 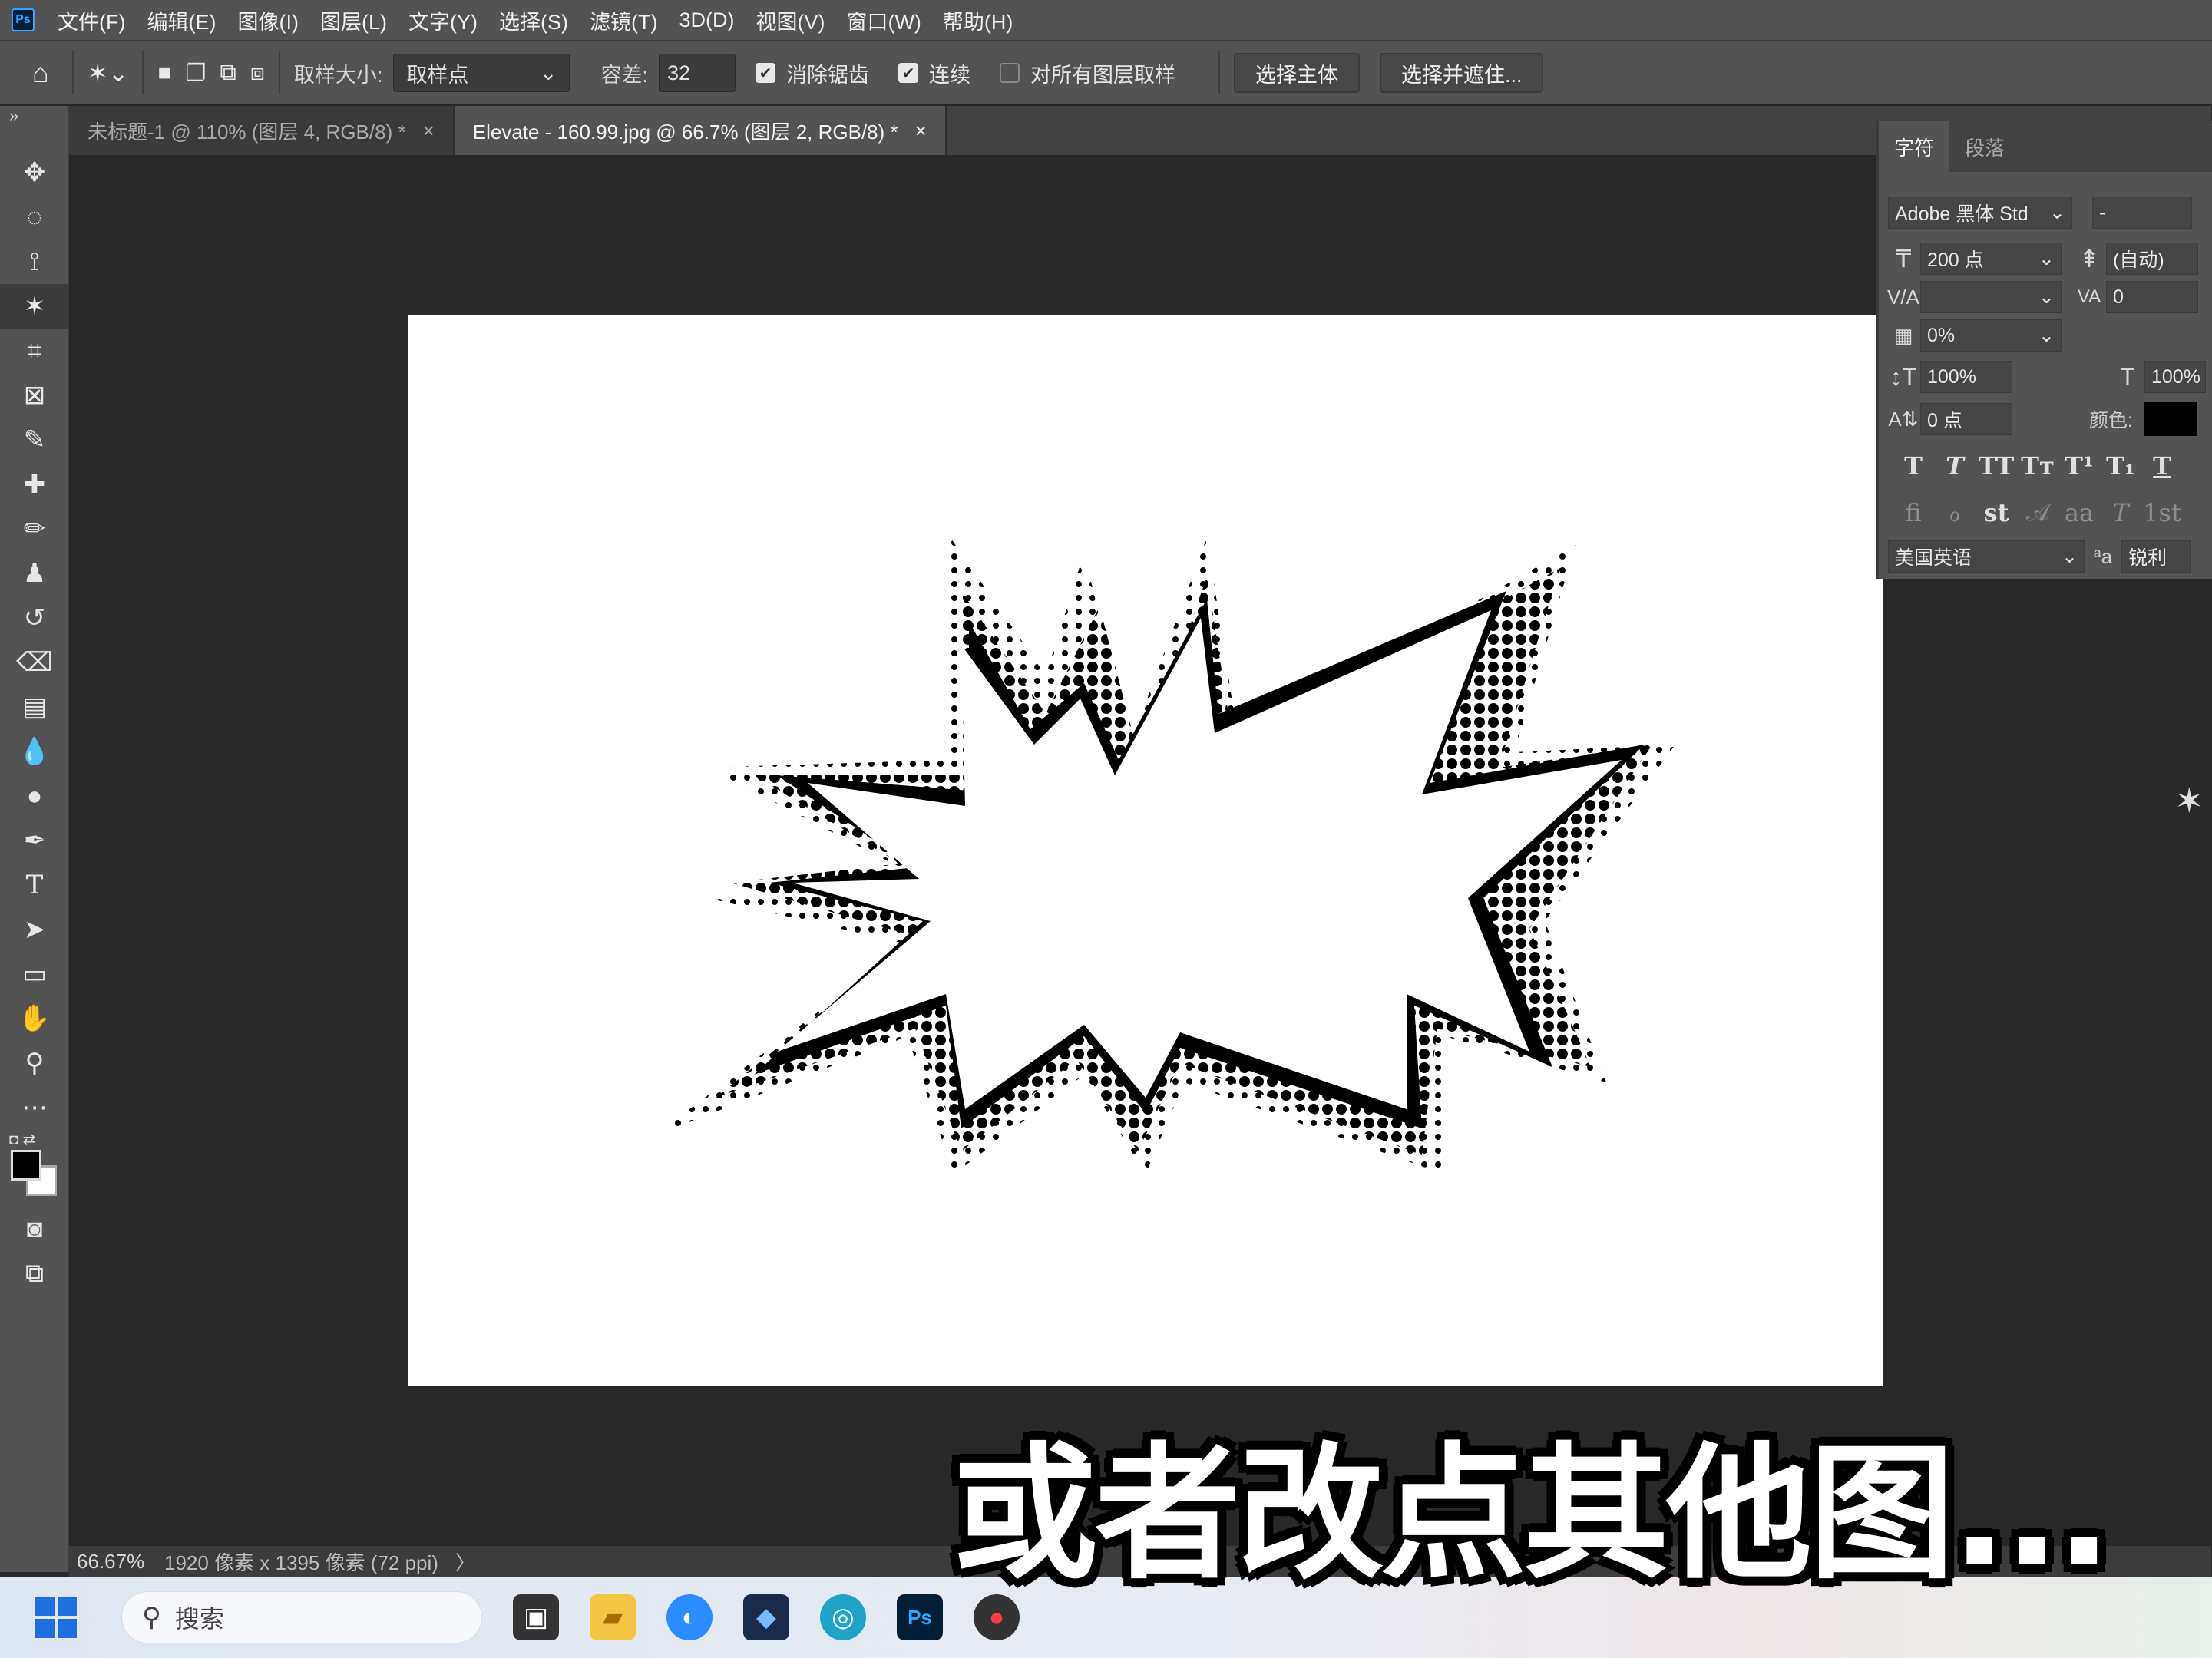 What do you see at coordinates (884, 20) in the screenshot?
I see `menu-window: 窗口(W)` at bounding box center [884, 20].